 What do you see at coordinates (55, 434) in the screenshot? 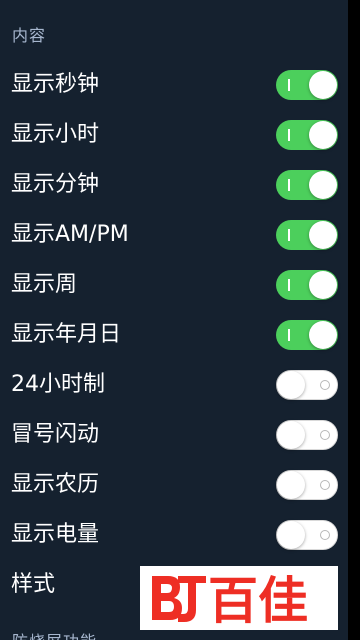
I see `setting-label: 冒号闪动` at bounding box center [55, 434].